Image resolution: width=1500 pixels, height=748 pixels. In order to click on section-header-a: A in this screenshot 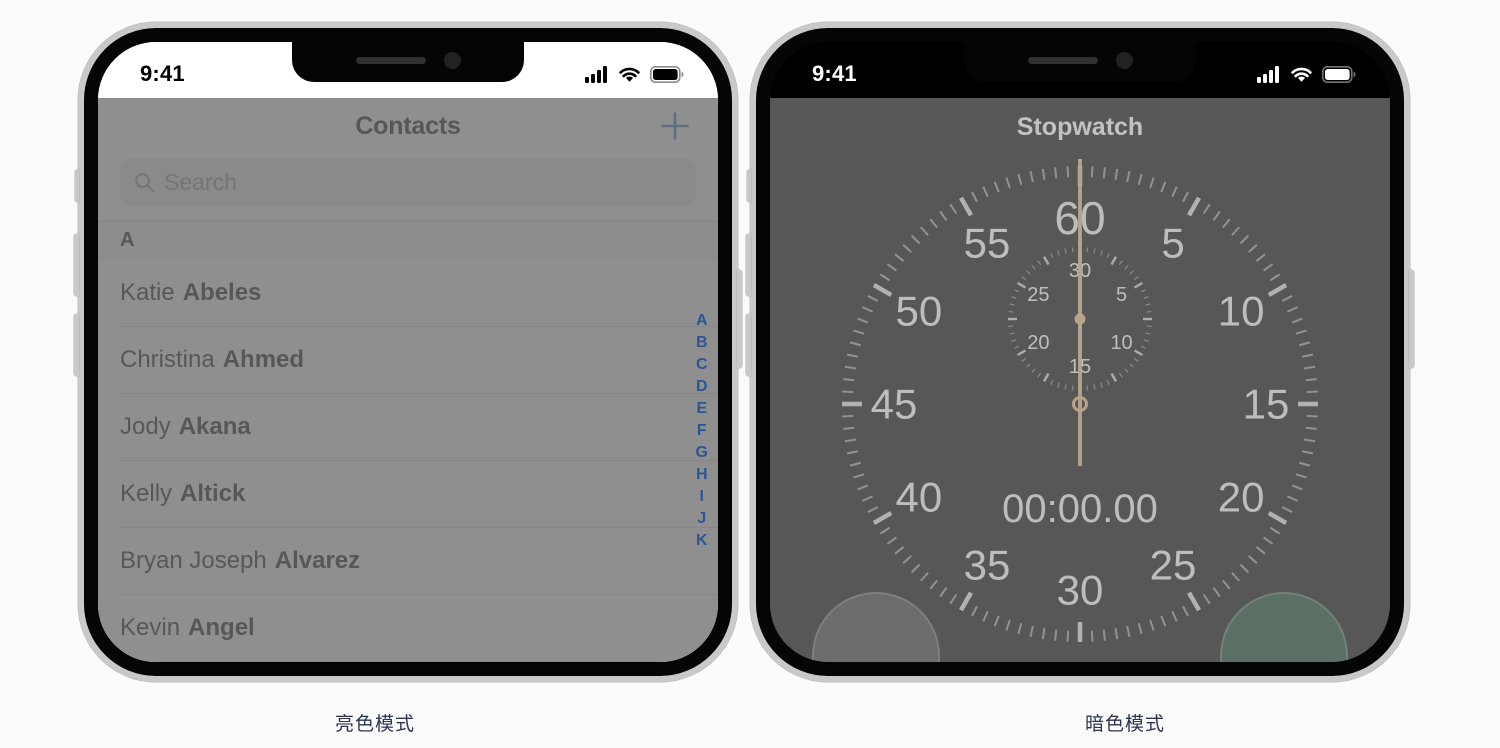, I will do `click(408, 240)`.